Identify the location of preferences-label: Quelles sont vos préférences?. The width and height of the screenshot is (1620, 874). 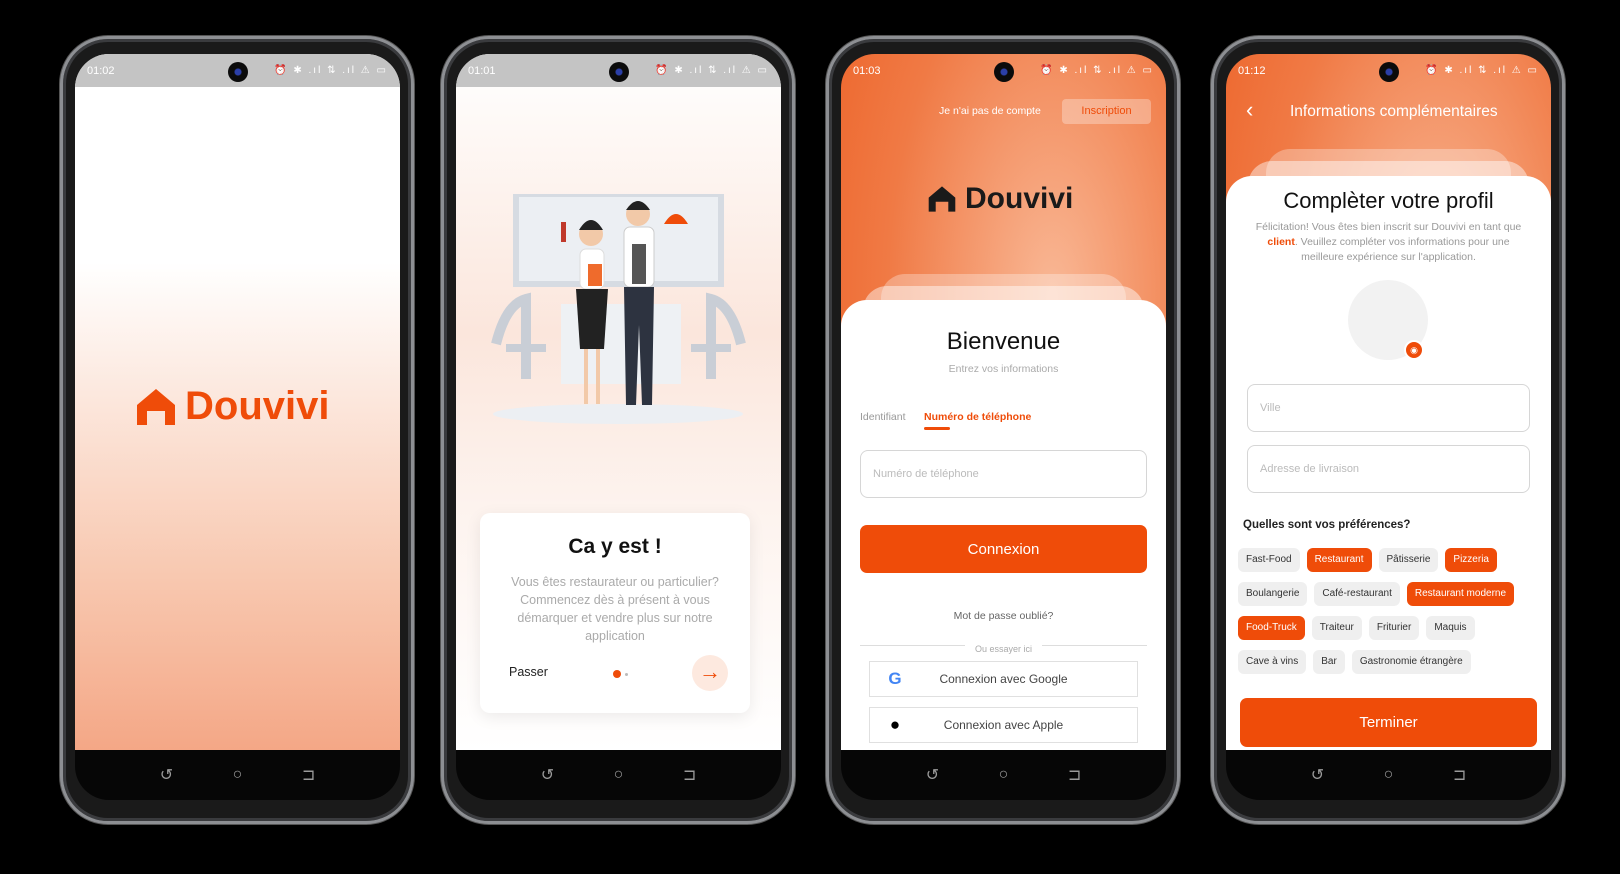
(1327, 525).